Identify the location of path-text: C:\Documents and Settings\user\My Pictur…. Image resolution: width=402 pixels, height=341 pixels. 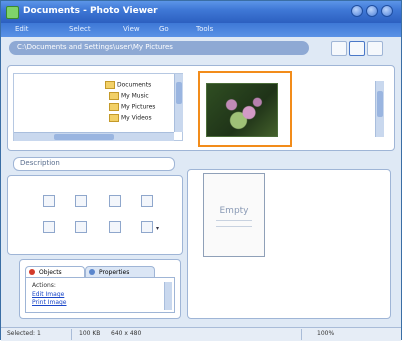
(95, 47).